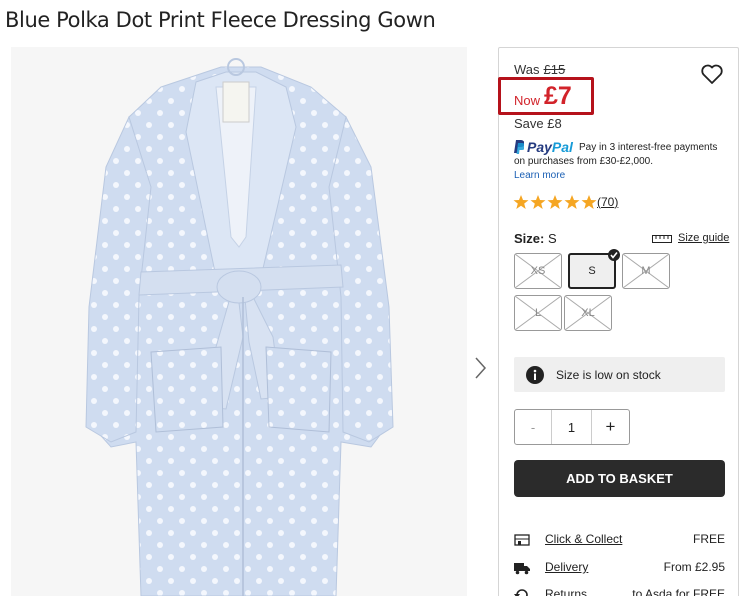 The width and height of the screenshot is (751, 596). Describe the element at coordinates (554, 123) in the screenshot. I see `save-value: £8` at that location.